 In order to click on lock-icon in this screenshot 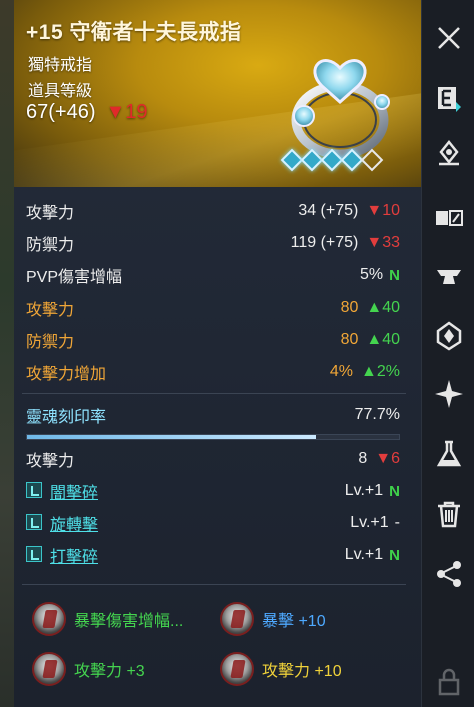, I will do `click(448, 682)`.